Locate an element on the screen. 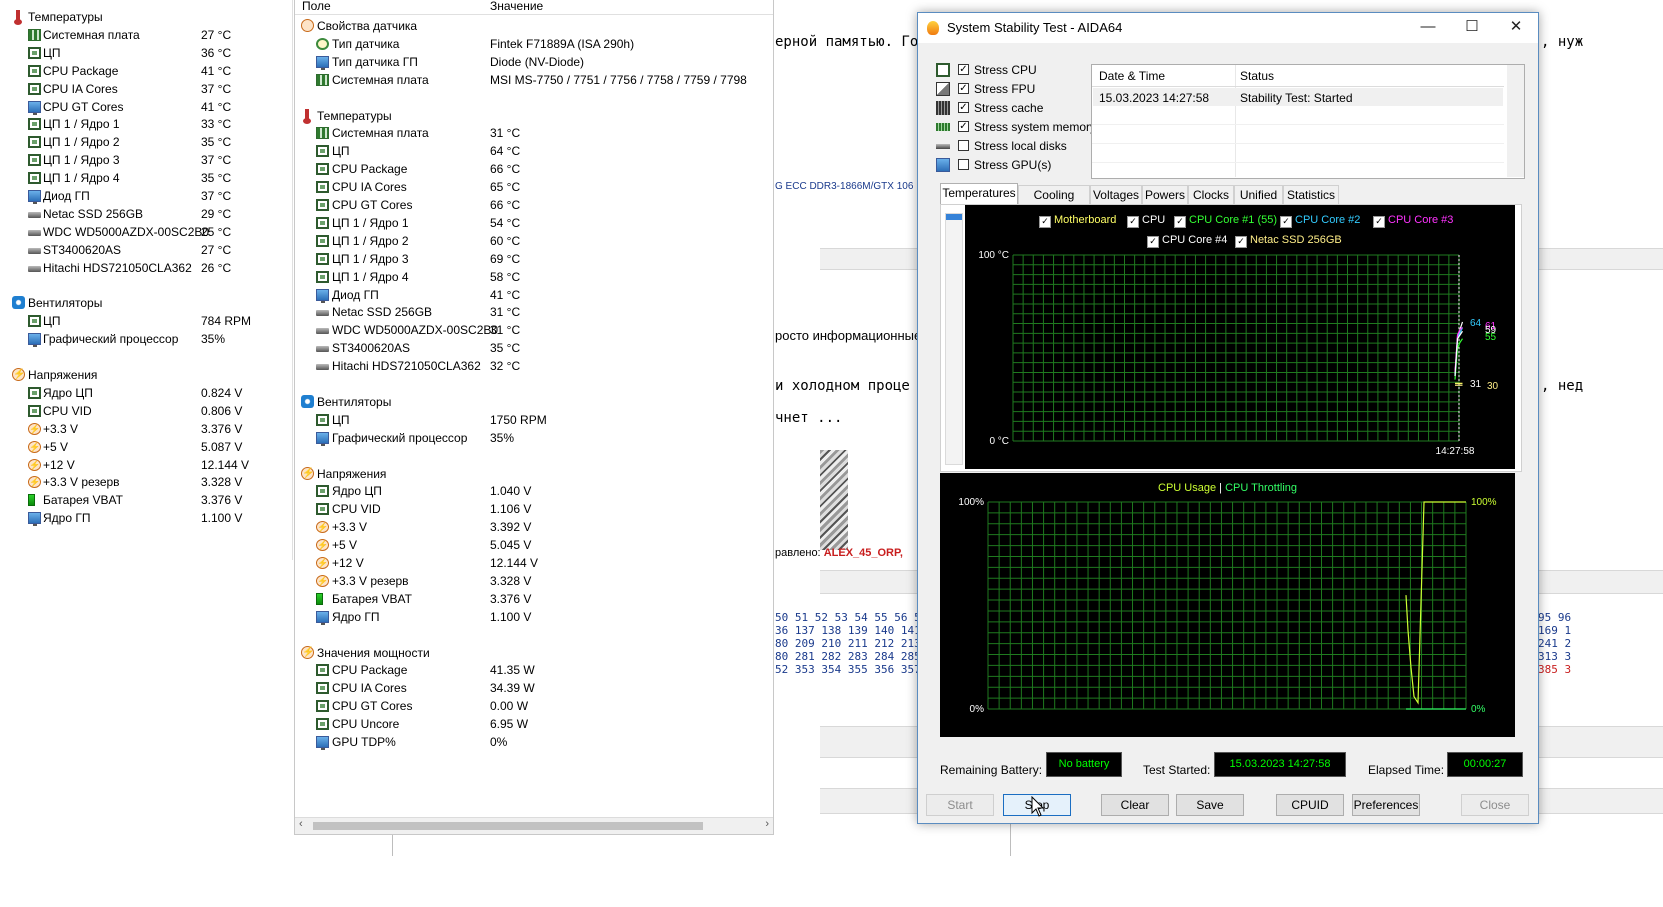  stress-option: ✓ Stress CPU is located at coordinates (1016, 70).